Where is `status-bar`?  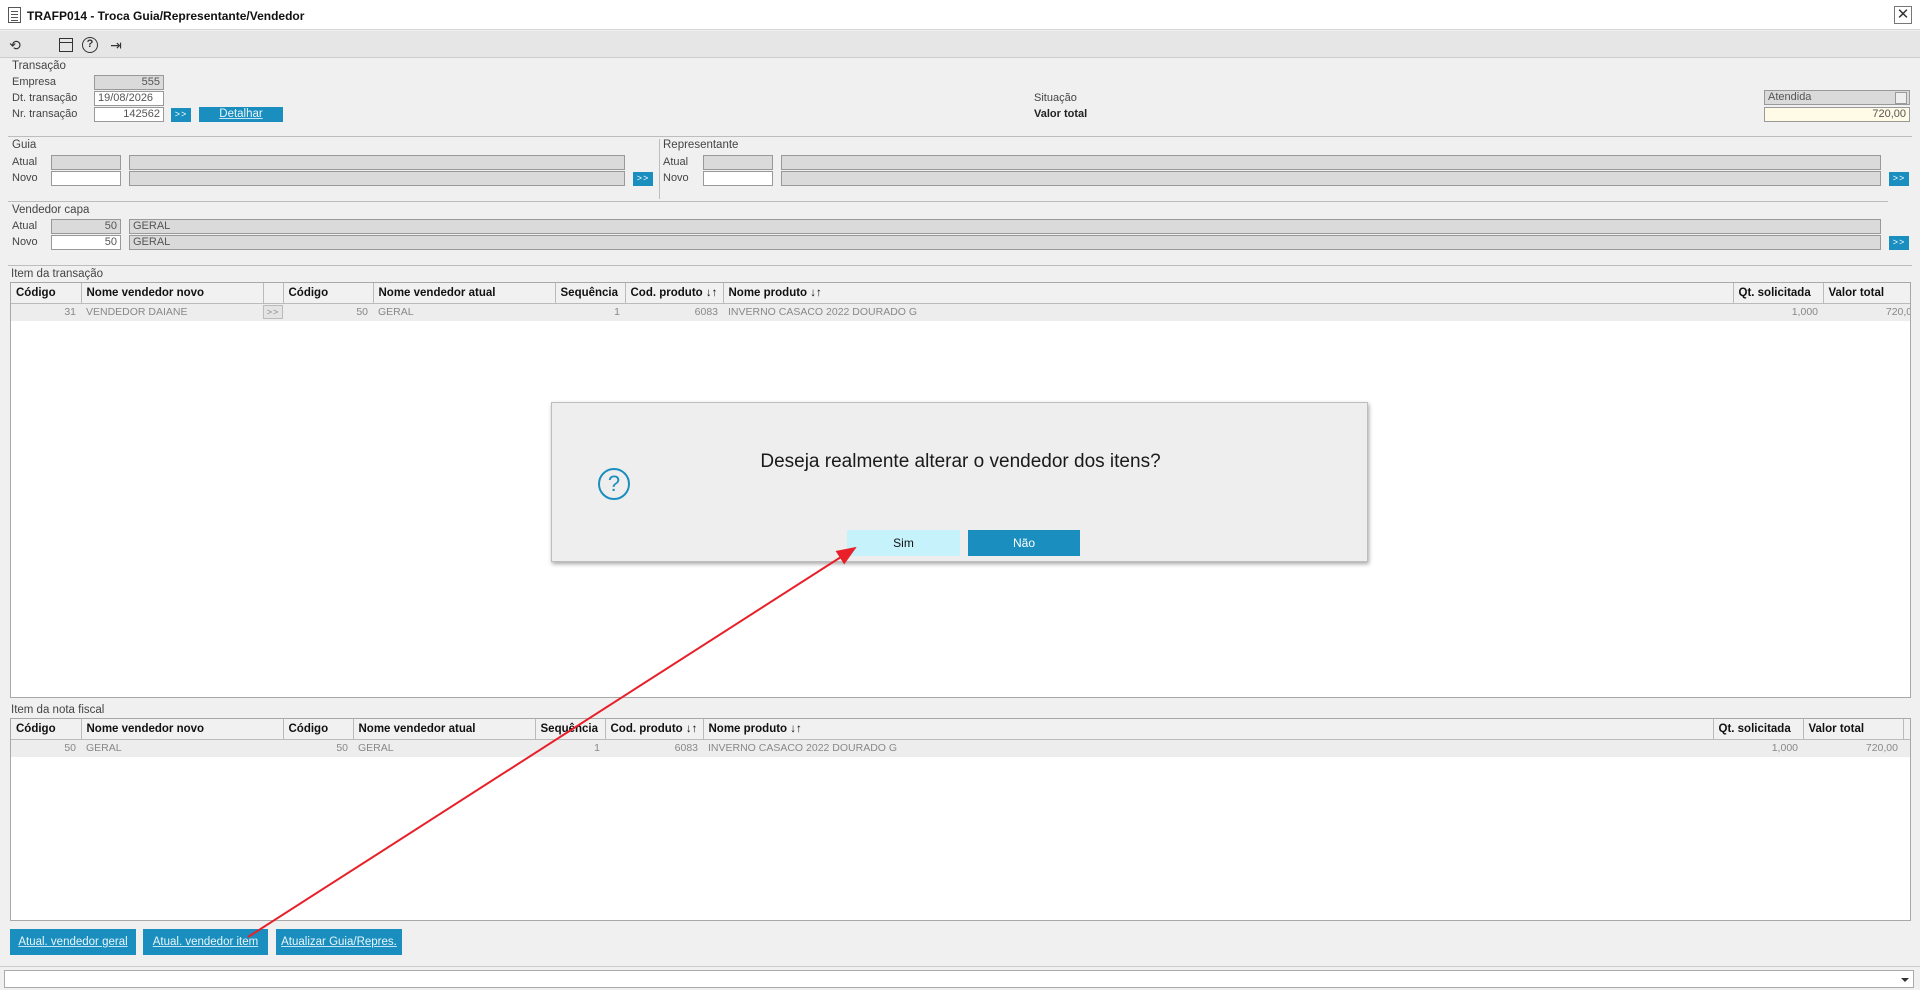 status-bar is located at coordinates (960, 978).